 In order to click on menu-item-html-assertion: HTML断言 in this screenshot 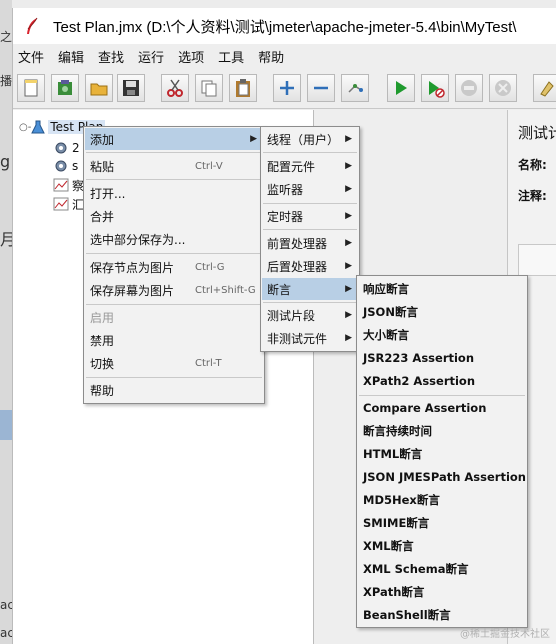, I will do `click(442, 454)`.